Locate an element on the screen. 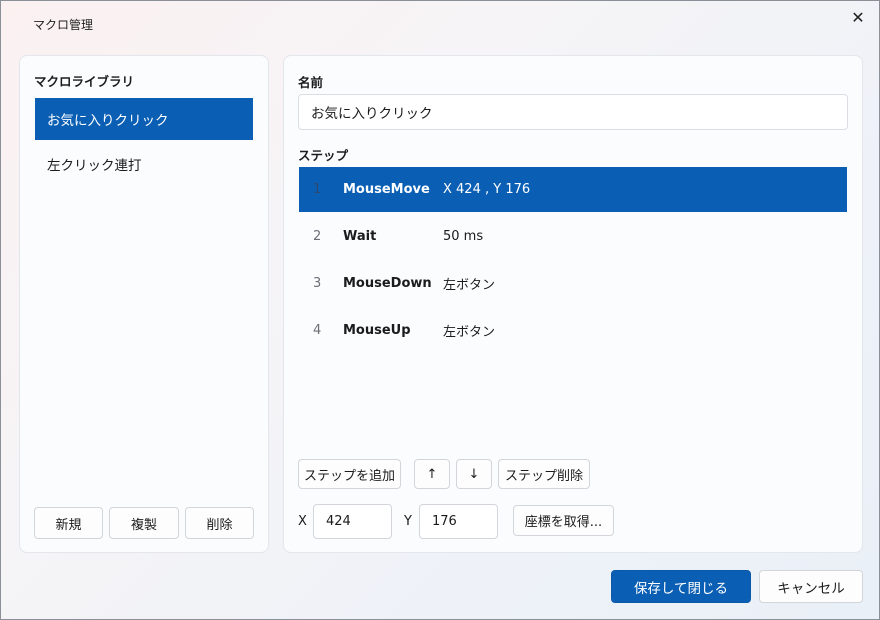  step-row: 1 MouseMove X 424 , Y 176 is located at coordinates (573, 189).